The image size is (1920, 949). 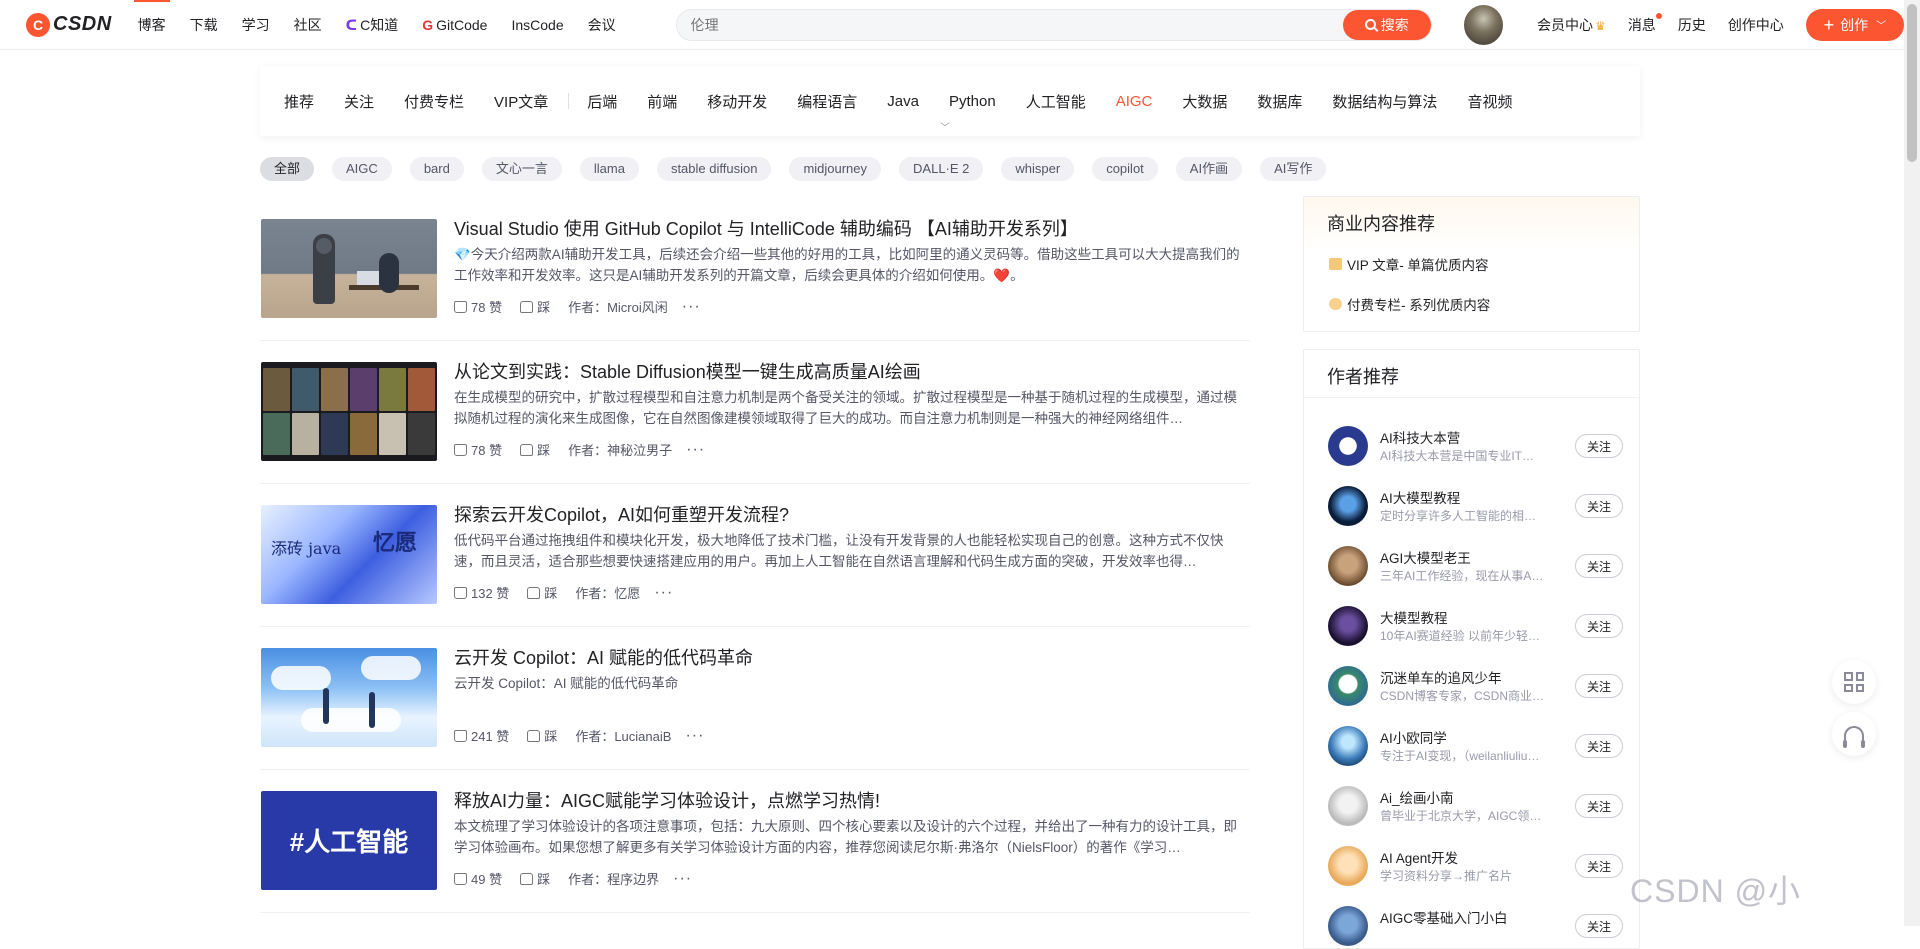 What do you see at coordinates (1645, 23) in the screenshot?
I see `messages-link: 消息` at bounding box center [1645, 23].